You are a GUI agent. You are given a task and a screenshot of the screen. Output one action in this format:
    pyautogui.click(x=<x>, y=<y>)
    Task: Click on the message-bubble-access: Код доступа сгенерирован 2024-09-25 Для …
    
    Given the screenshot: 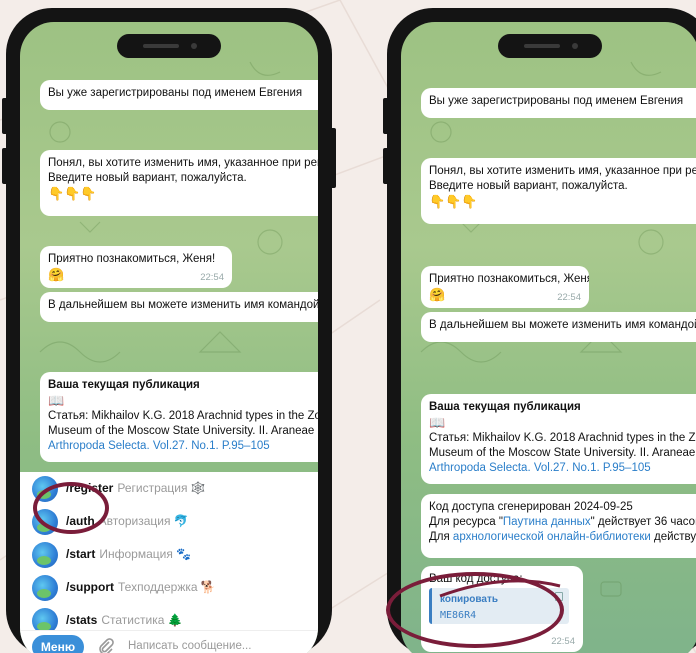 What is the action you would take?
    pyautogui.click(x=558, y=526)
    